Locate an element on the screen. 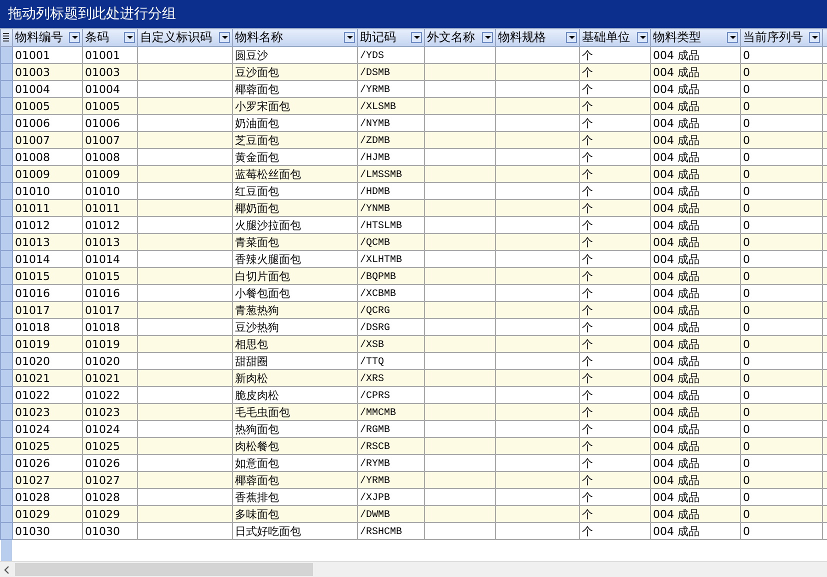 This screenshot has height=577, width=827. table-cell: /RYMB is located at coordinates (375, 464).